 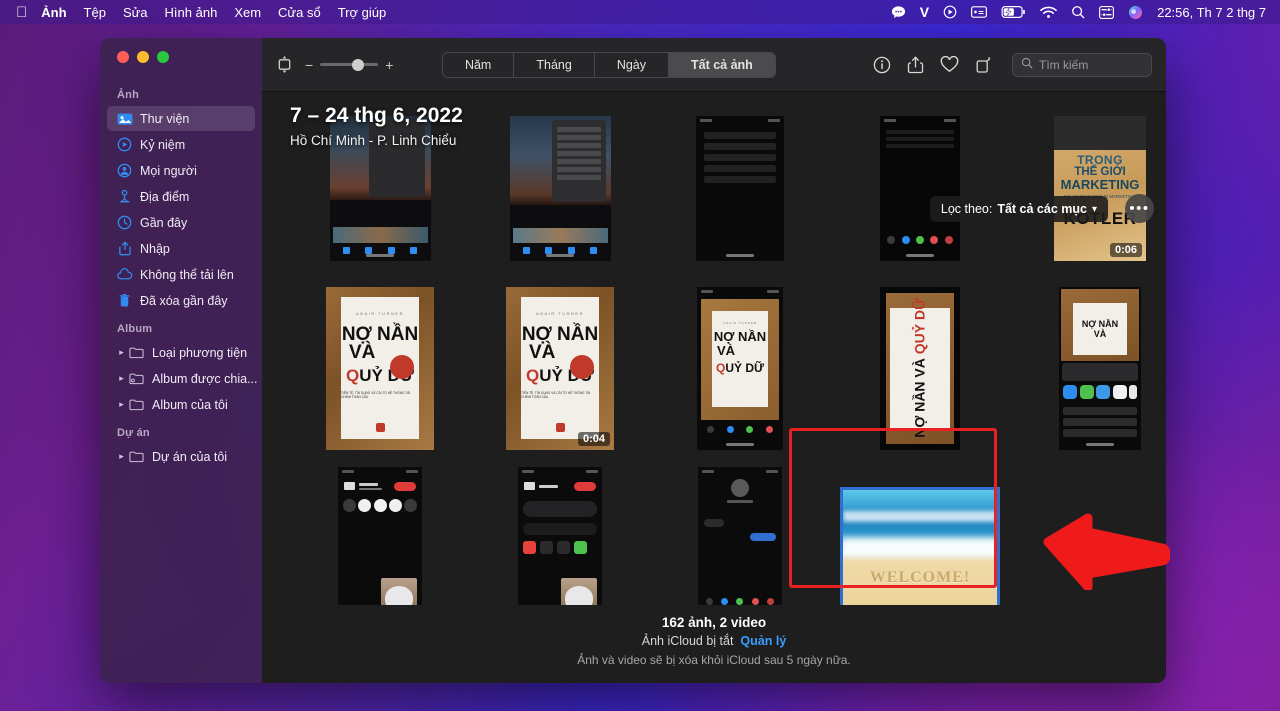 I want to click on photo-cell: NỢ NẦN VÀ, so click(x=1088, y=368).